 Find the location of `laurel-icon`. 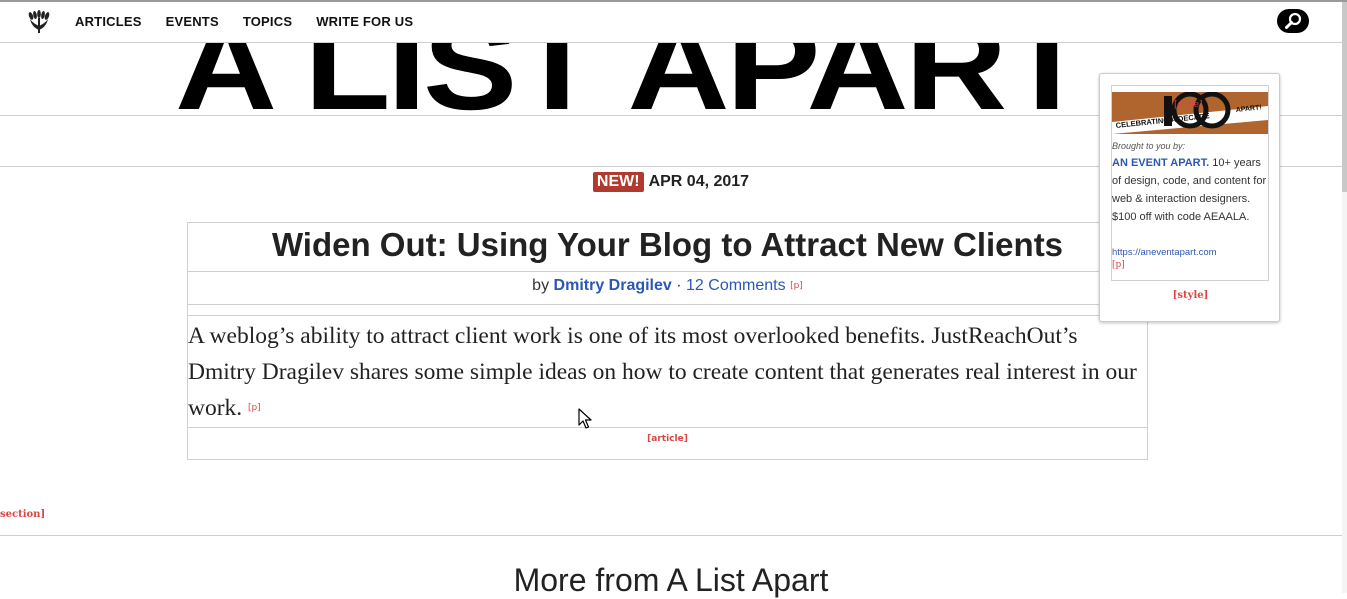

laurel-icon is located at coordinates (39, 22).